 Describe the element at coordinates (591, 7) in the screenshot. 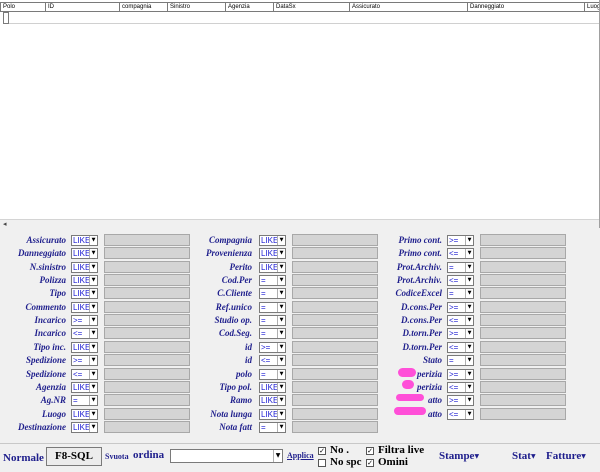

I see `column-header: Luog` at that location.